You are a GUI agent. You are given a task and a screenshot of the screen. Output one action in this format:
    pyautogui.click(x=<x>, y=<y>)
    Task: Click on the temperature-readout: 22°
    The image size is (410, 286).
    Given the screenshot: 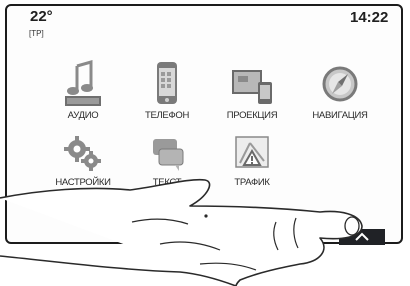 What is the action you would take?
    pyautogui.click(x=41, y=16)
    